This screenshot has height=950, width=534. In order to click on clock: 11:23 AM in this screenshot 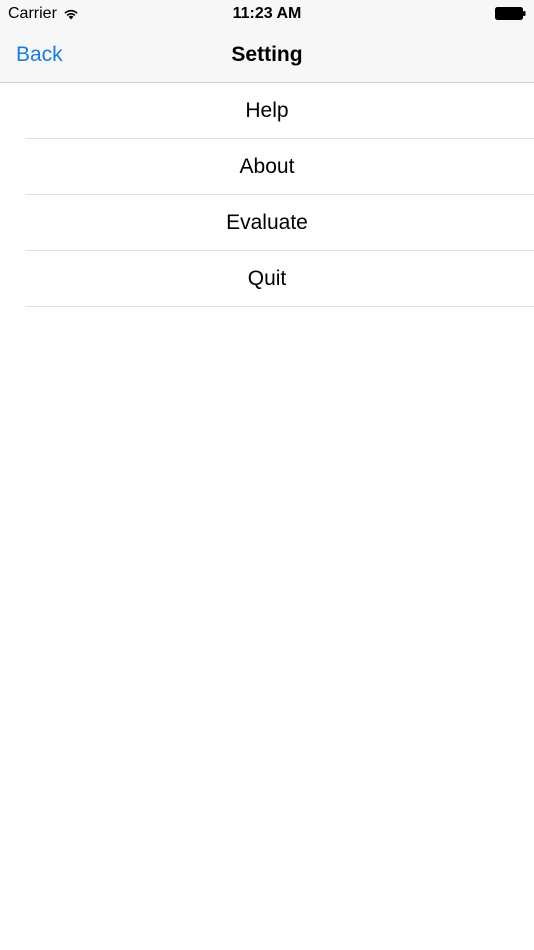, I will do `click(267, 13)`.